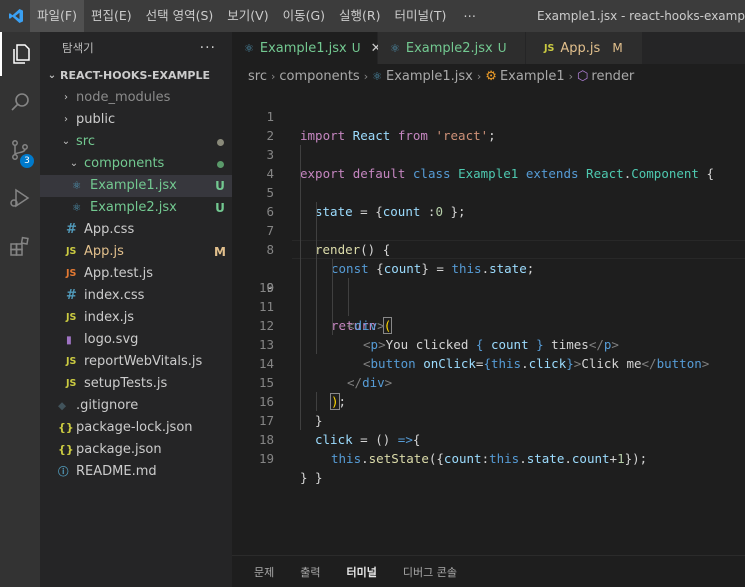  Describe the element at coordinates (136, 186) in the screenshot. I see `tree-item-example1: ⚛ Example1.jsx U` at that location.